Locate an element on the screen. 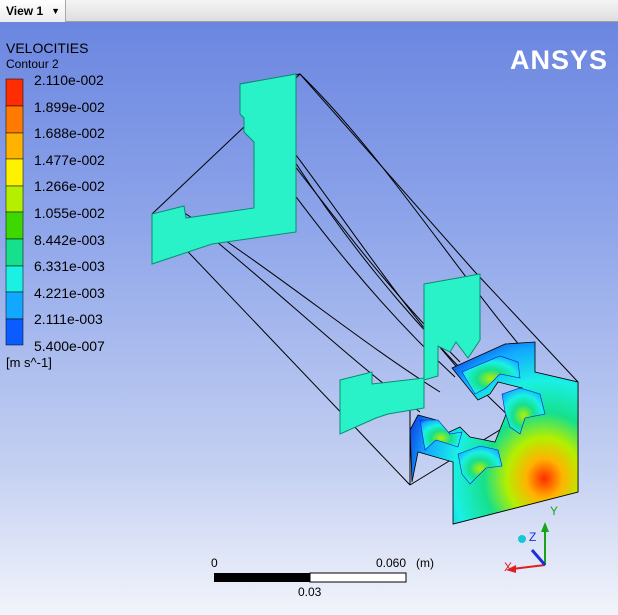  axis-x-label: X is located at coordinates (508, 567).